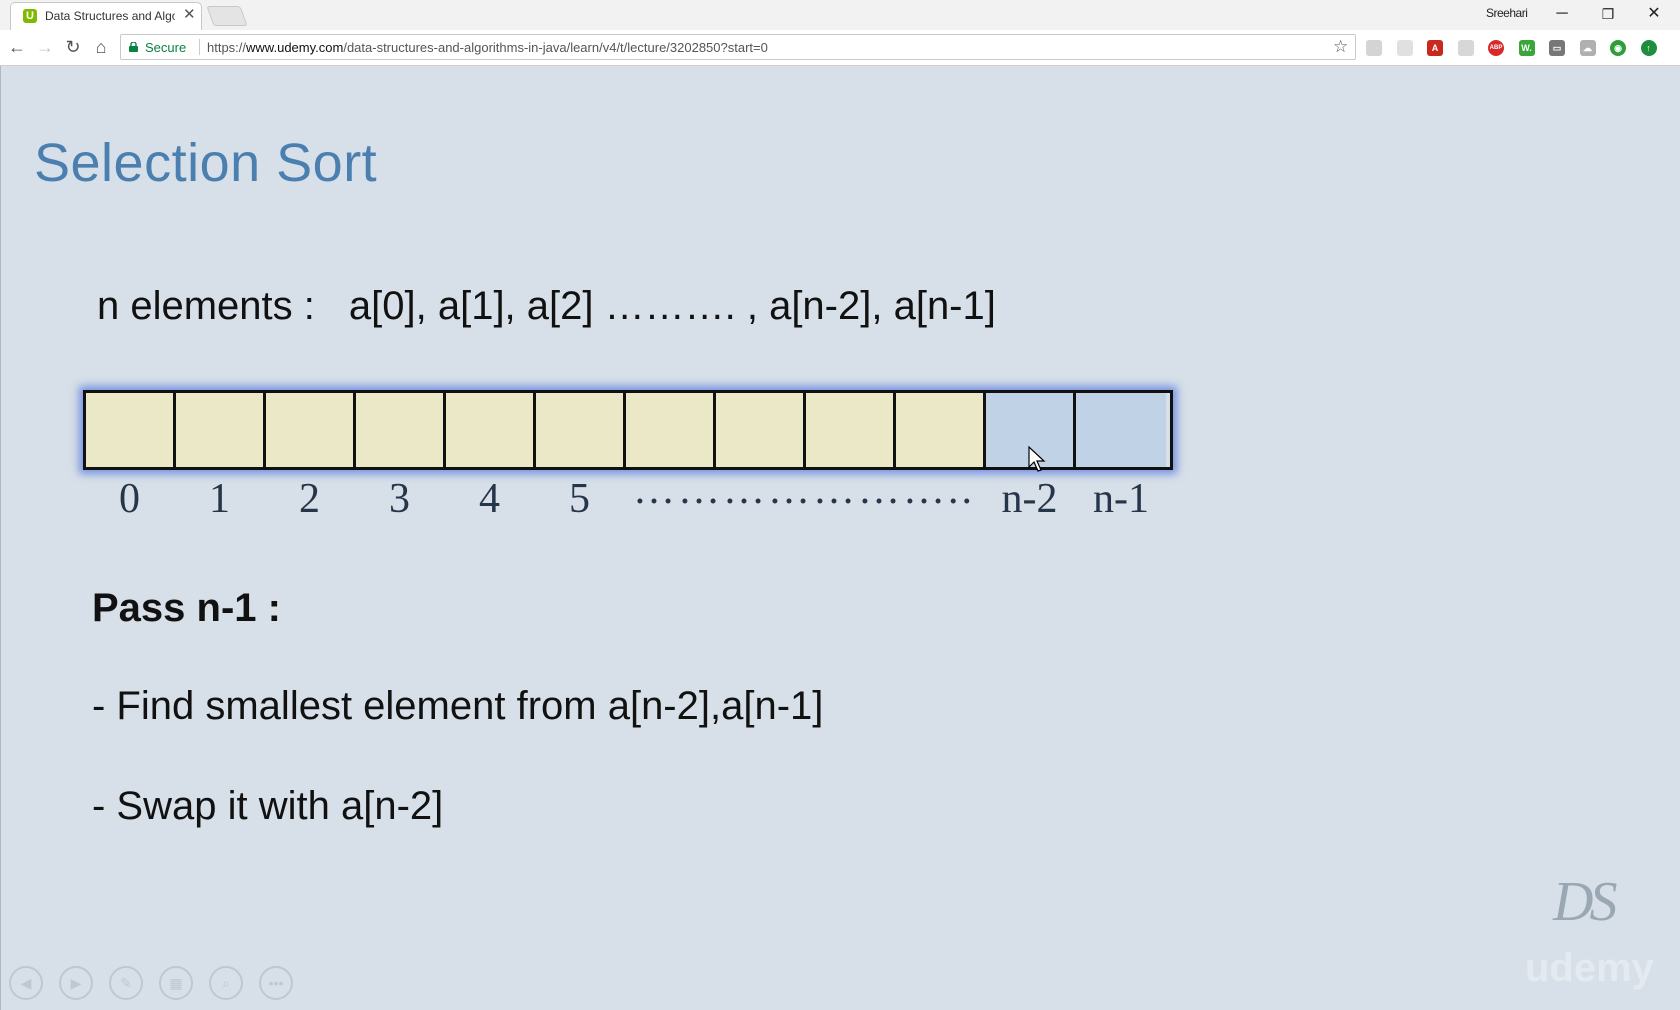 This screenshot has height=1010, width=1680. Describe the element at coordinates (1562, 14) in the screenshot. I see `minimize-button: ─` at that location.